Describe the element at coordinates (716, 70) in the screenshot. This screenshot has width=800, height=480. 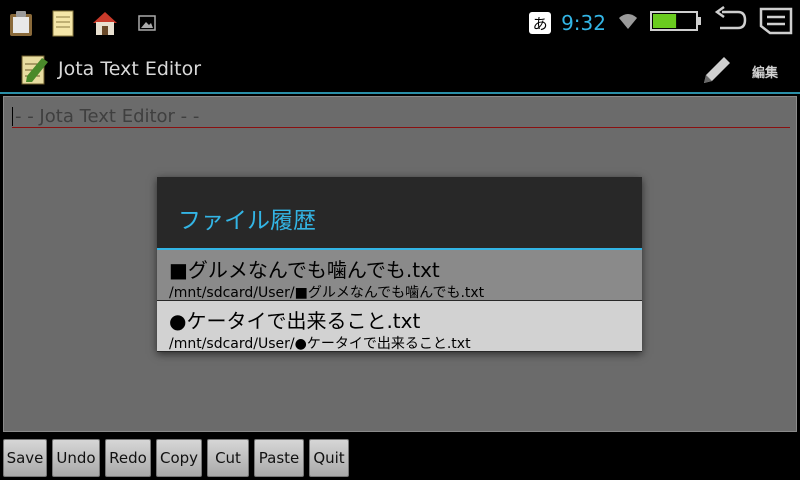
I see `pencil-icon` at that location.